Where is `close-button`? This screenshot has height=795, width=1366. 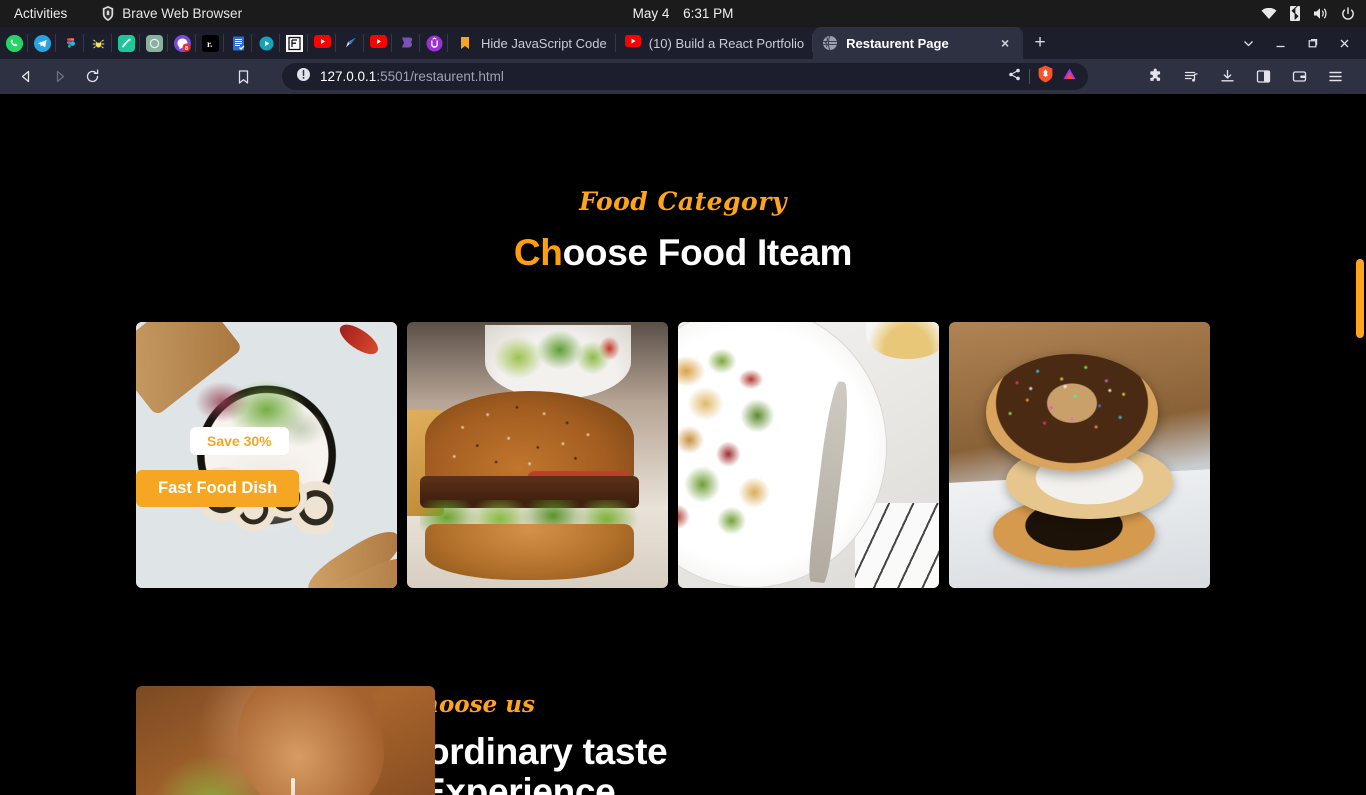
close-button is located at coordinates (1344, 43).